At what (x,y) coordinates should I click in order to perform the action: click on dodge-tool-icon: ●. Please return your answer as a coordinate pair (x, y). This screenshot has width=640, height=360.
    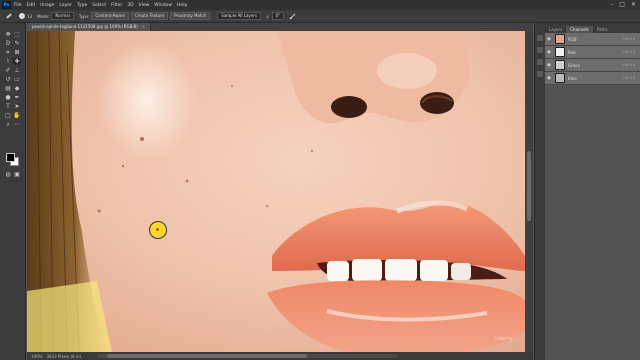
    Looking at the image, I should click on (8, 97).